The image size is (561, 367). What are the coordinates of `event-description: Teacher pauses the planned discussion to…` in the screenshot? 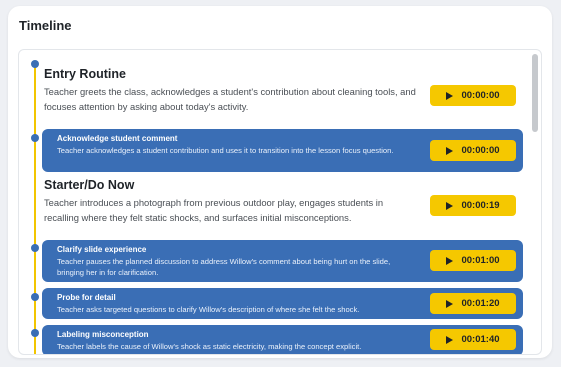 It's located at (224, 267).